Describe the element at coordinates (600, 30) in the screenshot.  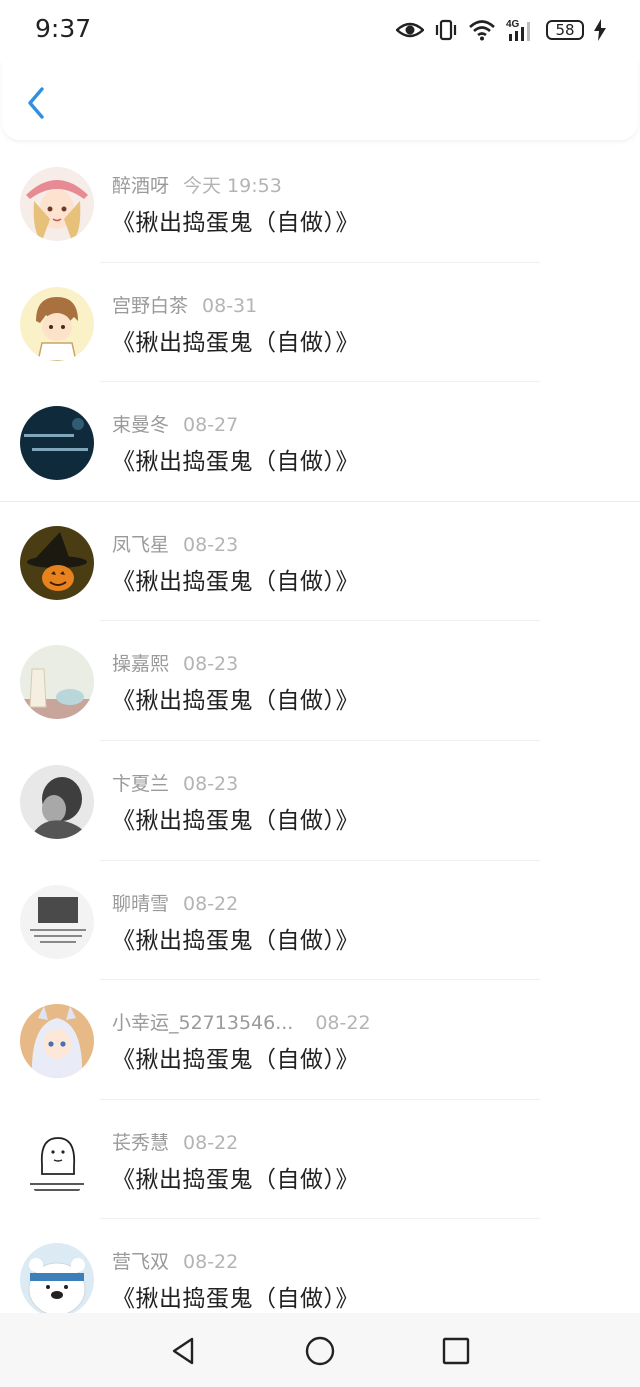
I see `charging-icon` at that location.